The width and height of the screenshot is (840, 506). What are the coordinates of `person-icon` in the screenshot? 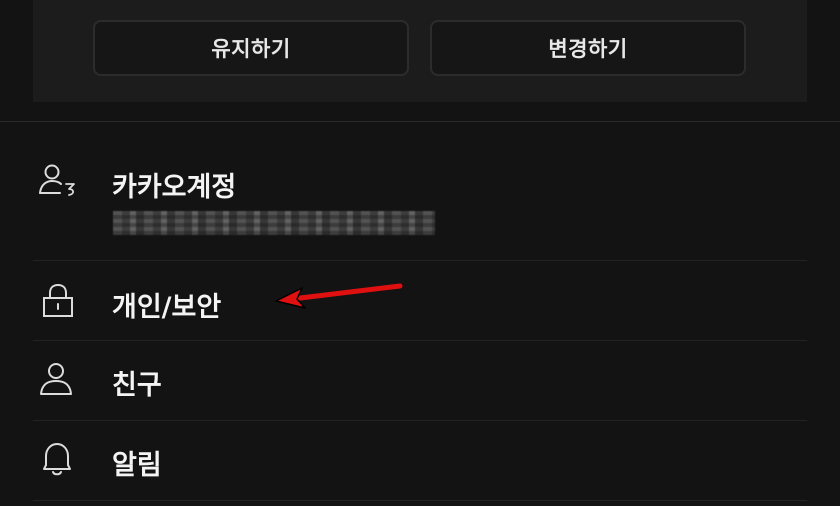 It's located at (56, 379).